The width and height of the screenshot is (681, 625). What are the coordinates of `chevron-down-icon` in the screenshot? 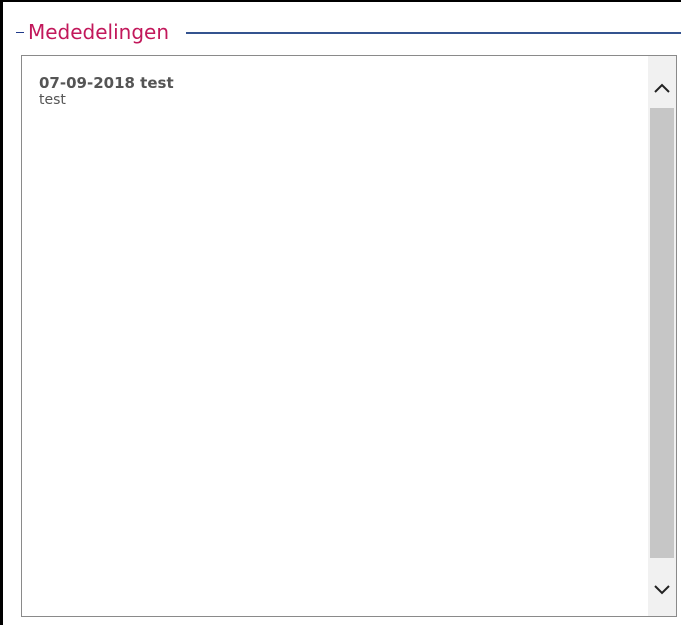 It's located at (662, 592).